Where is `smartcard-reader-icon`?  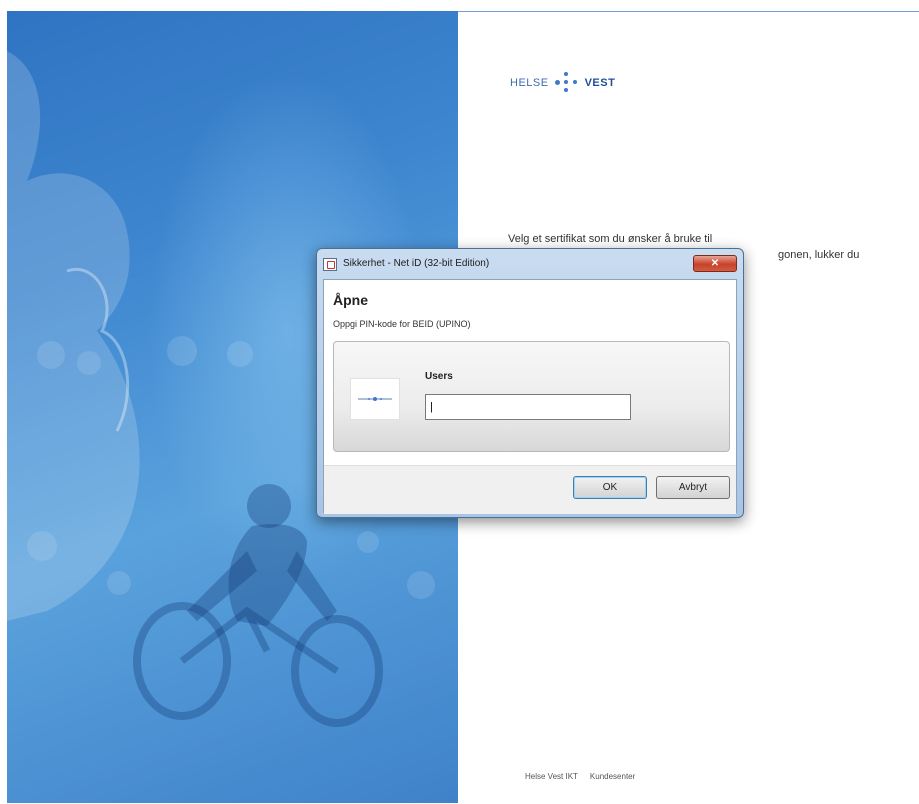
smartcard-reader-icon is located at coordinates (375, 399).